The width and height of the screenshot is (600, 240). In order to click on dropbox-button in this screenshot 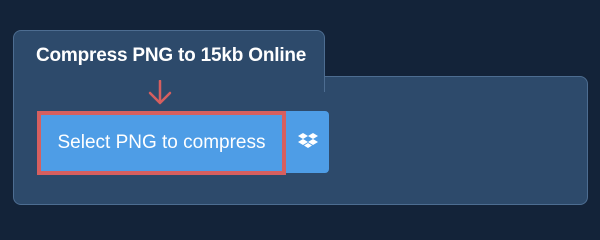, I will do `click(307, 142)`.